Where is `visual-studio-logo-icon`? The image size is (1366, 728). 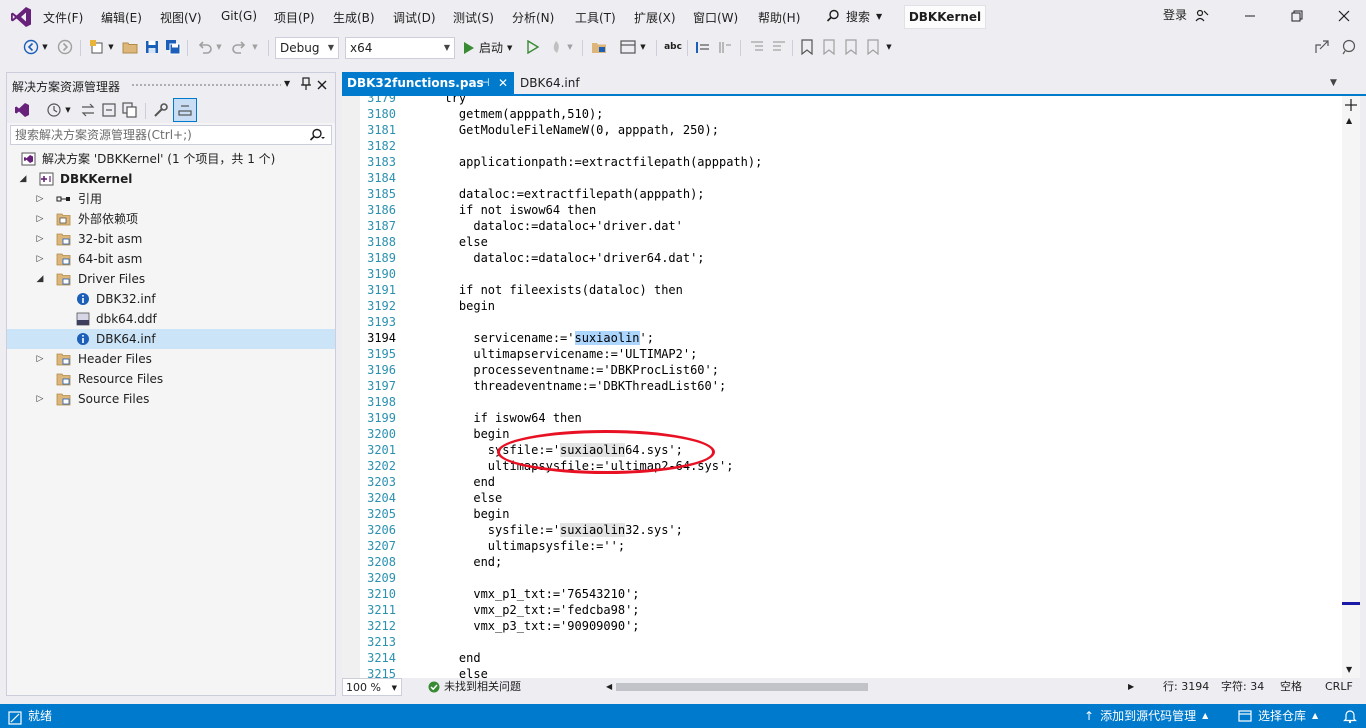 visual-studio-logo-icon is located at coordinates (21, 17).